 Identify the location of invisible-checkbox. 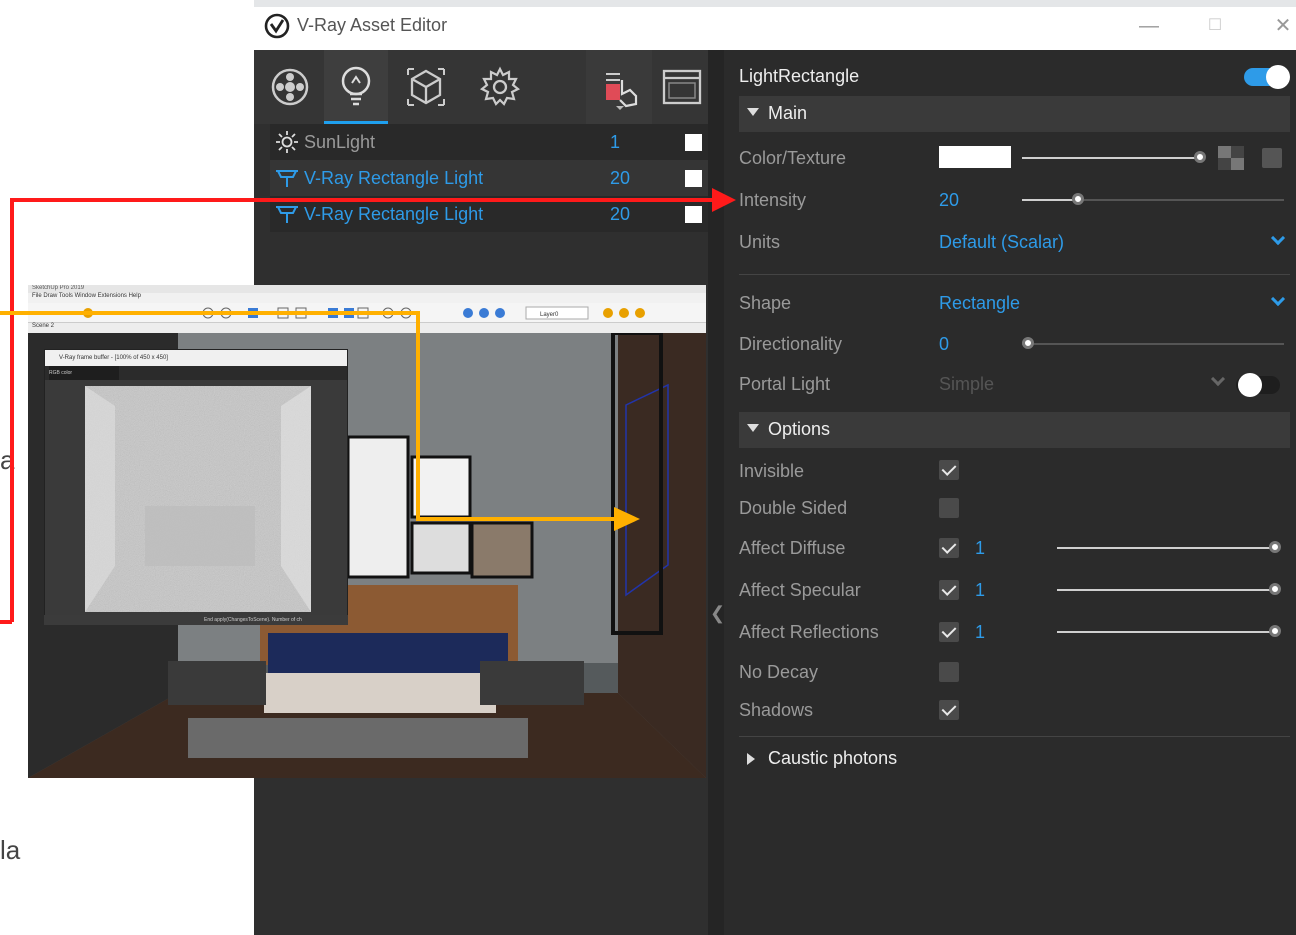
(949, 470).